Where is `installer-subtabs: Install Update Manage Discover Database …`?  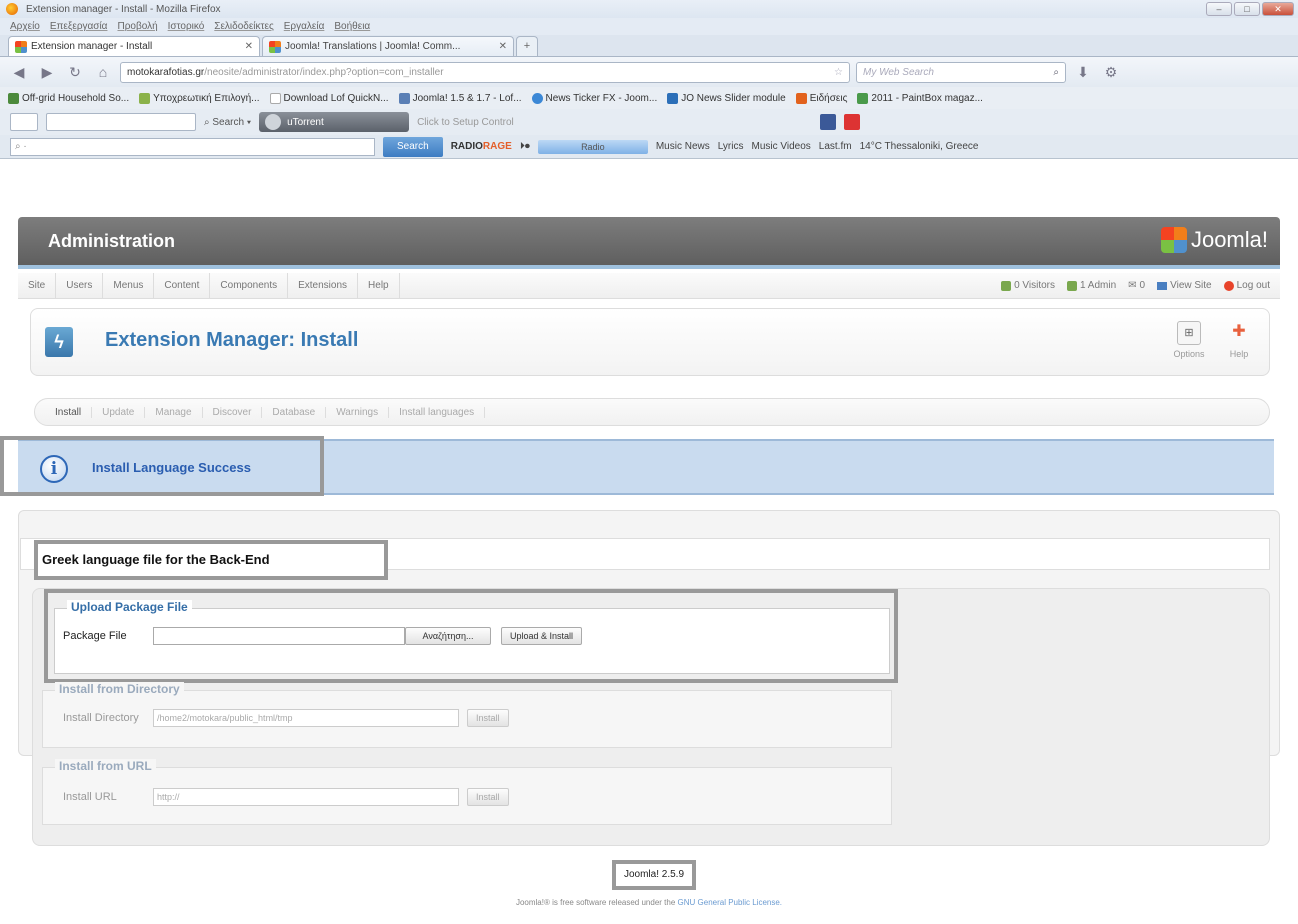
installer-subtabs: Install Update Manage Discover Database … is located at coordinates (652, 412).